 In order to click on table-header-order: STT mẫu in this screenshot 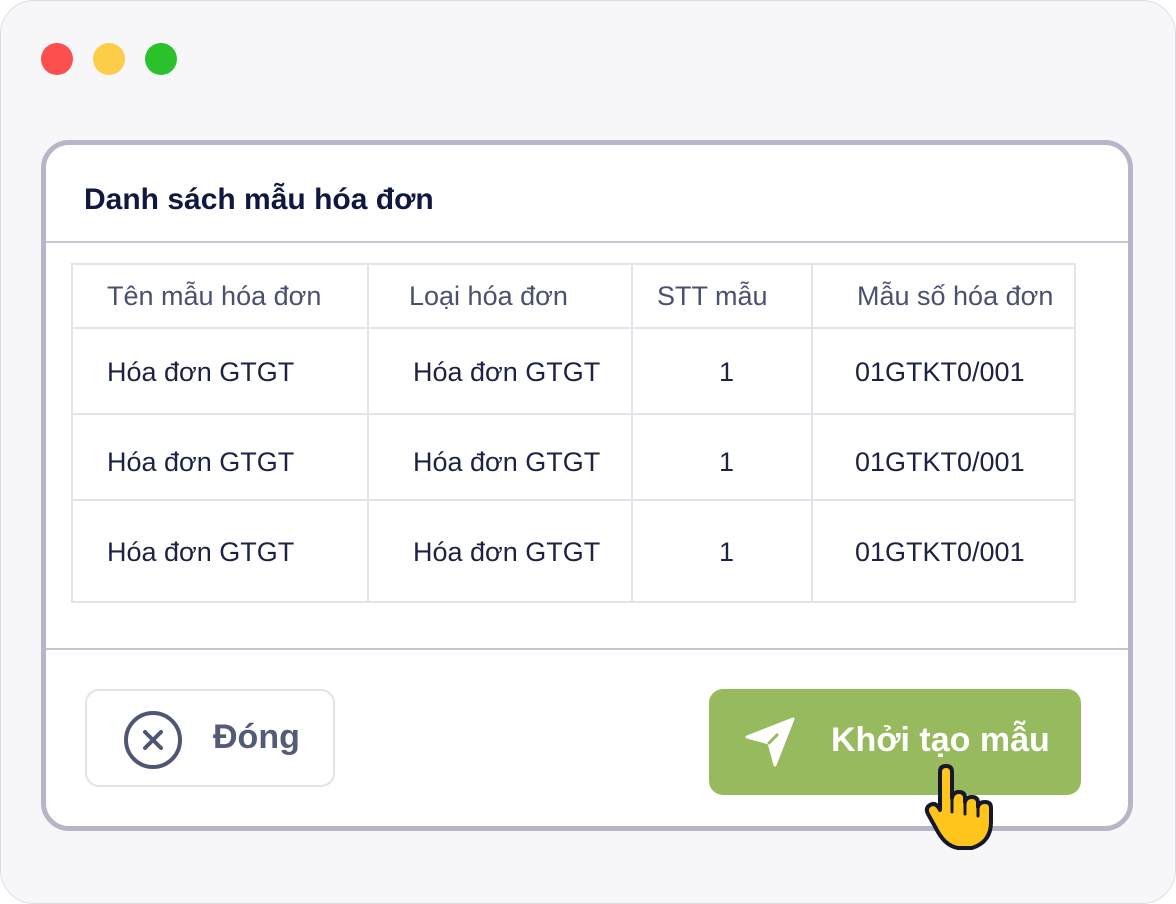, I will do `click(712, 296)`.